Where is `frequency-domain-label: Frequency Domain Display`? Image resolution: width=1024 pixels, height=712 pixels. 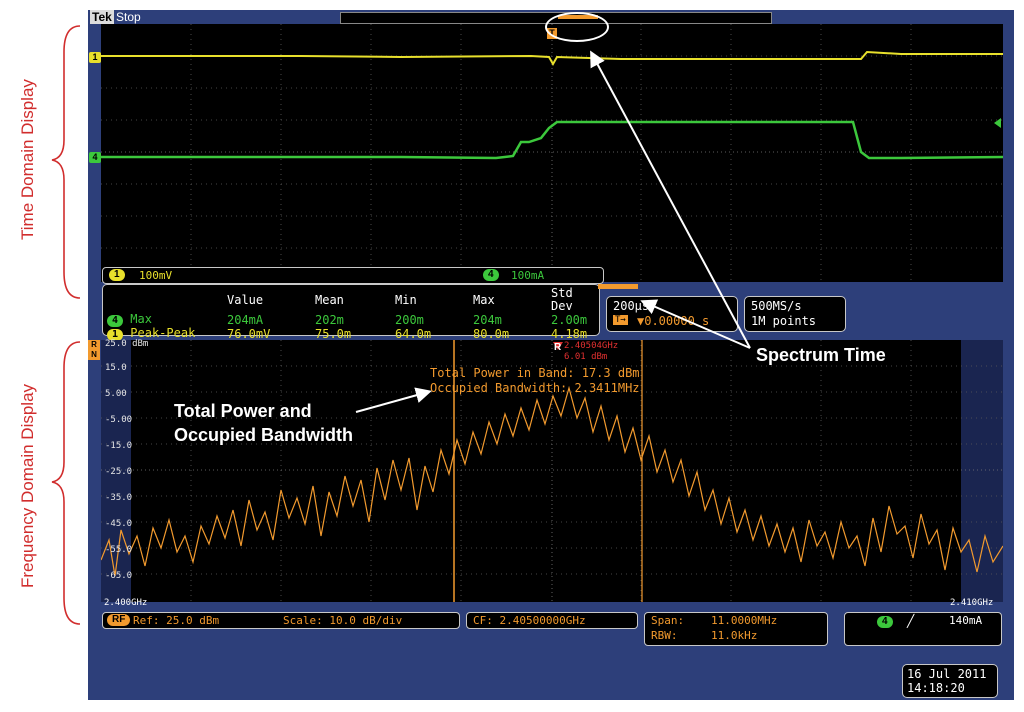
frequency-domain-label: Frequency Domain Display is located at coordinates (27, 486).